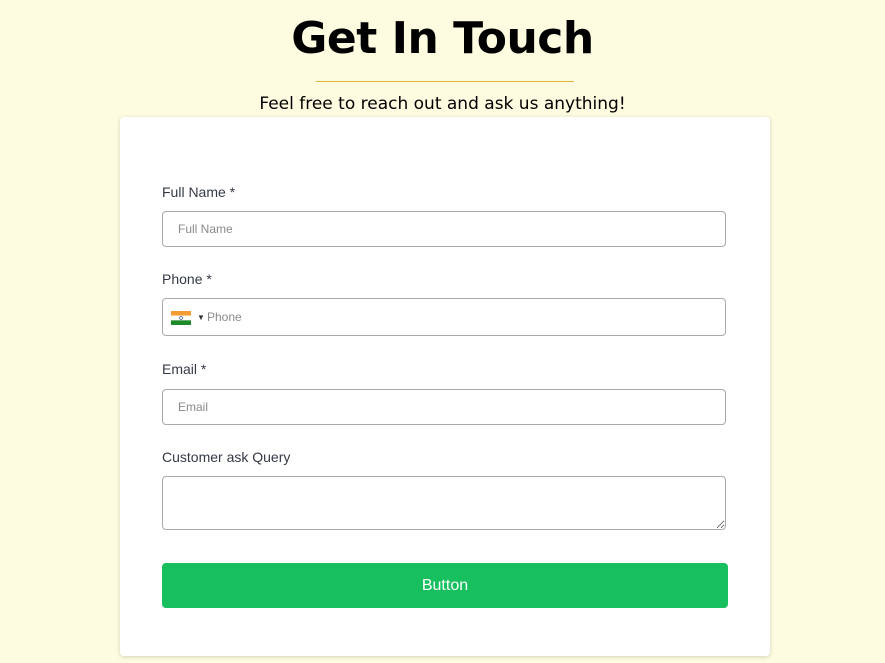 The height and width of the screenshot is (663, 885). I want to click on india-flag-icon, so click(181, 318).